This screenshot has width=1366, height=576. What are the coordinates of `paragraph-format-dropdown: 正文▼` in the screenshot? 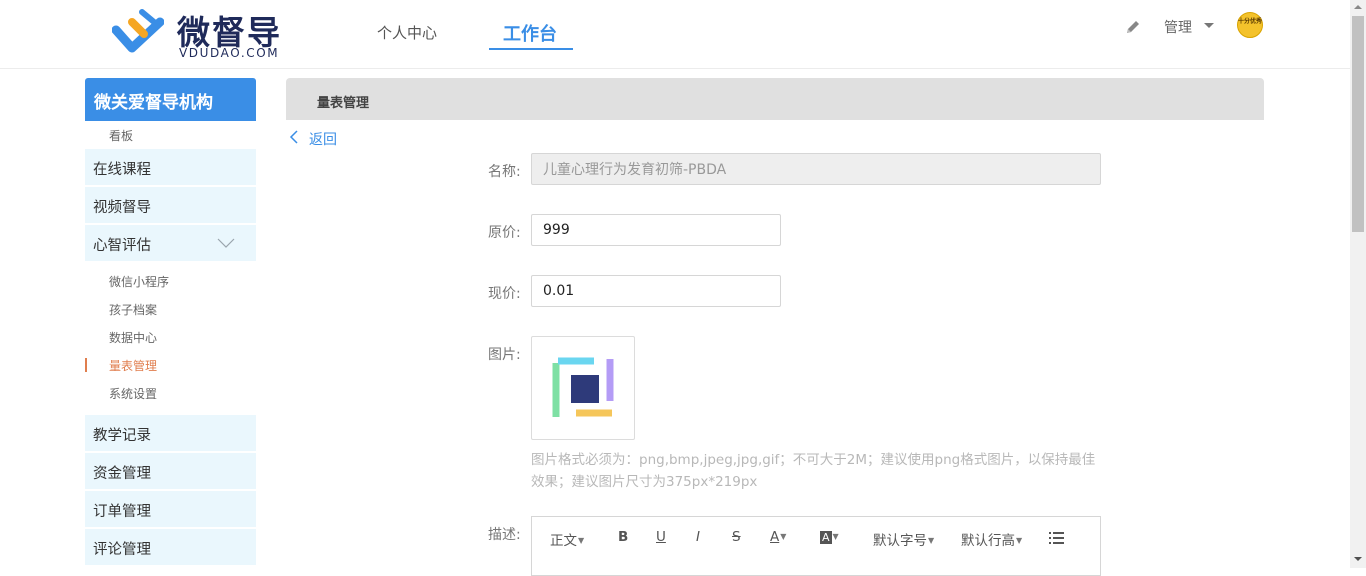 It's located at (567, 539).